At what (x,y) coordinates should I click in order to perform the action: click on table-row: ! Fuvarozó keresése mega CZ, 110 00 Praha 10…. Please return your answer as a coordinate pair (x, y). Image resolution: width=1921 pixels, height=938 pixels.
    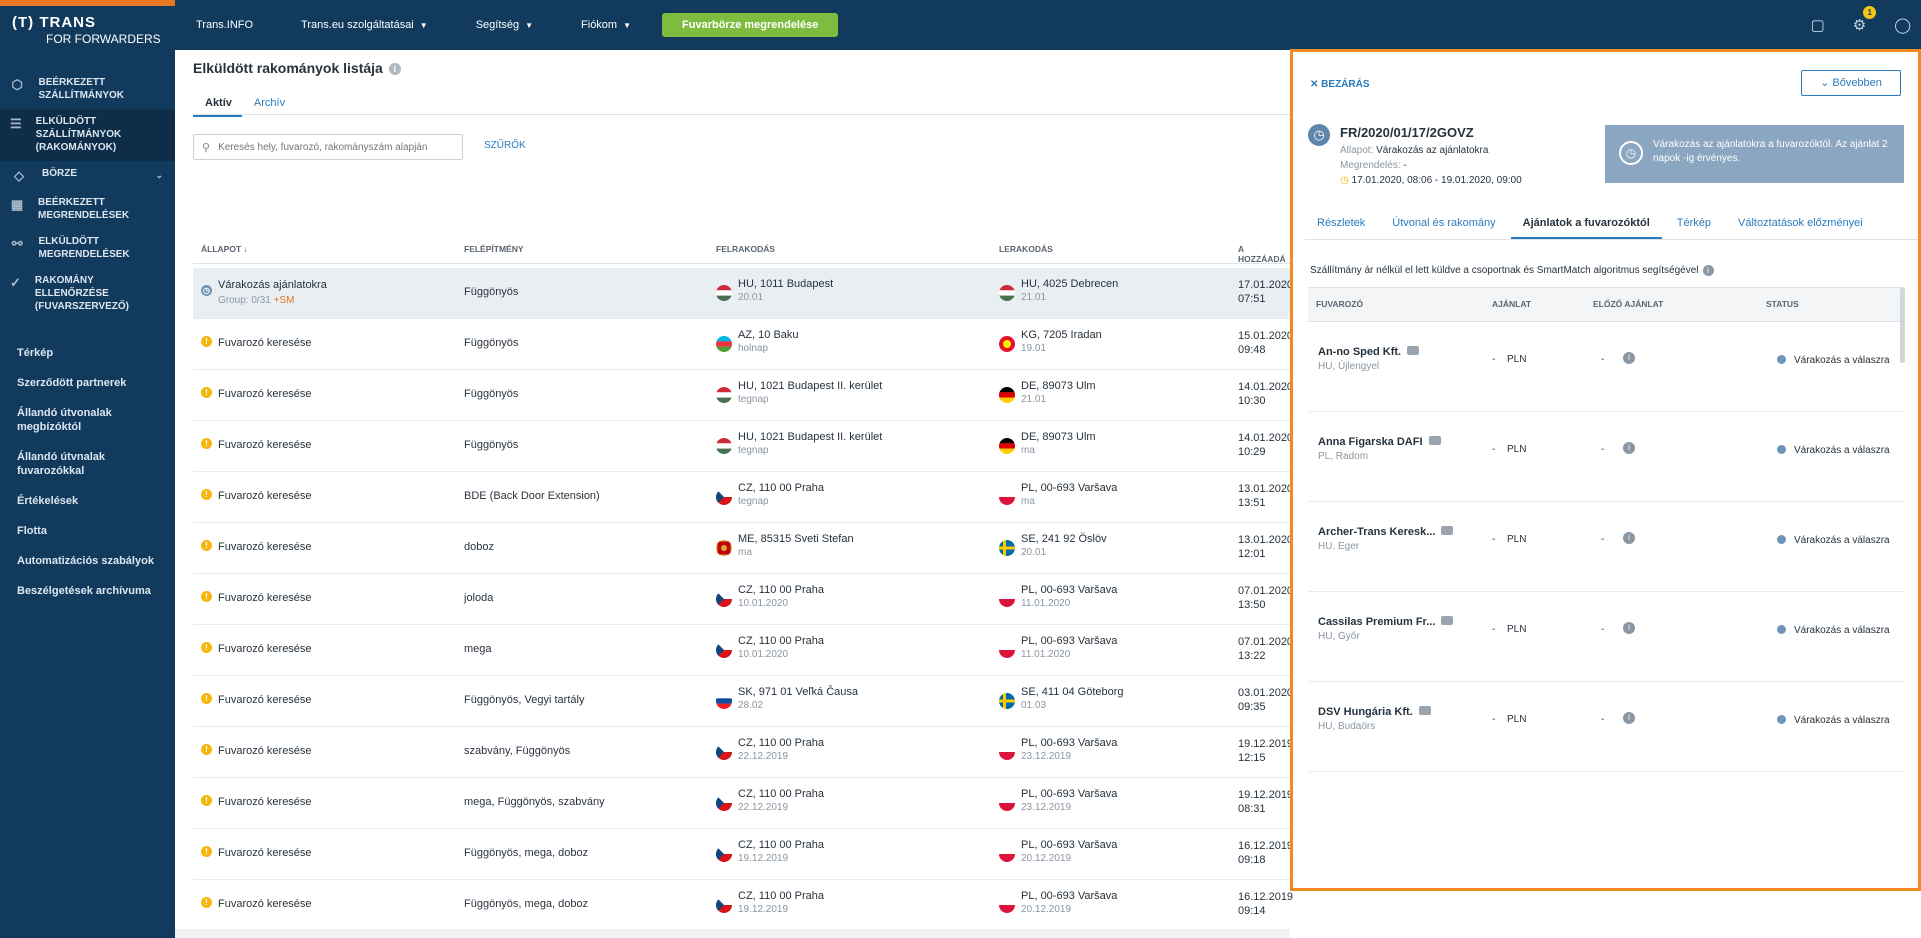
    Looking at the image, I should click on (743, 650).